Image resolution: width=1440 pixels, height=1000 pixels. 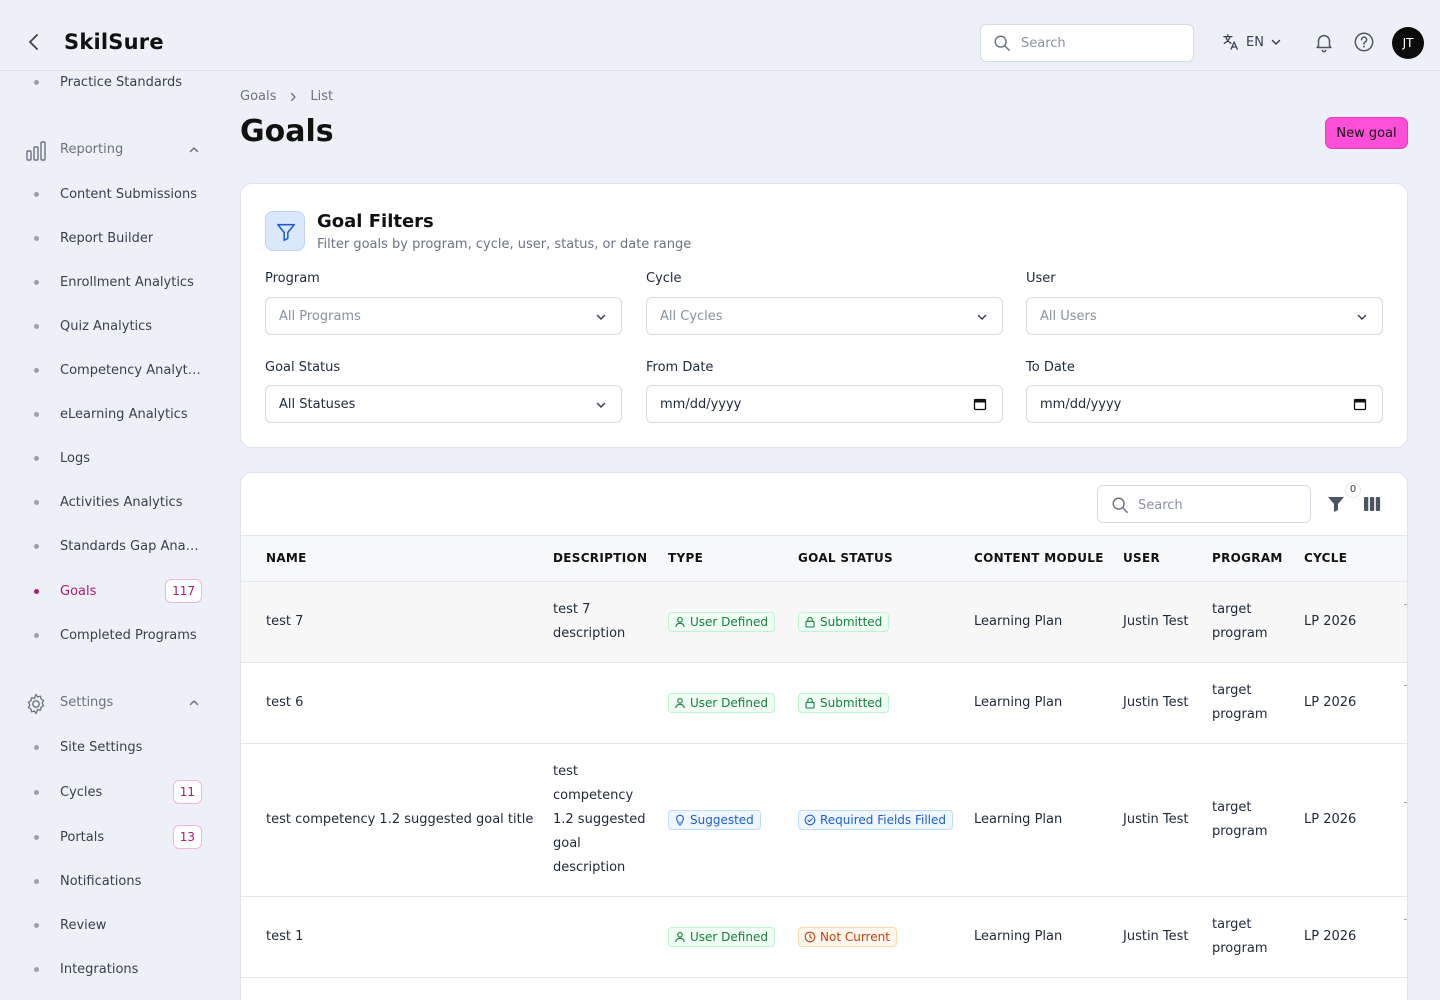 I want to click on status-chip: Submitted, so click(x=844, y=622).